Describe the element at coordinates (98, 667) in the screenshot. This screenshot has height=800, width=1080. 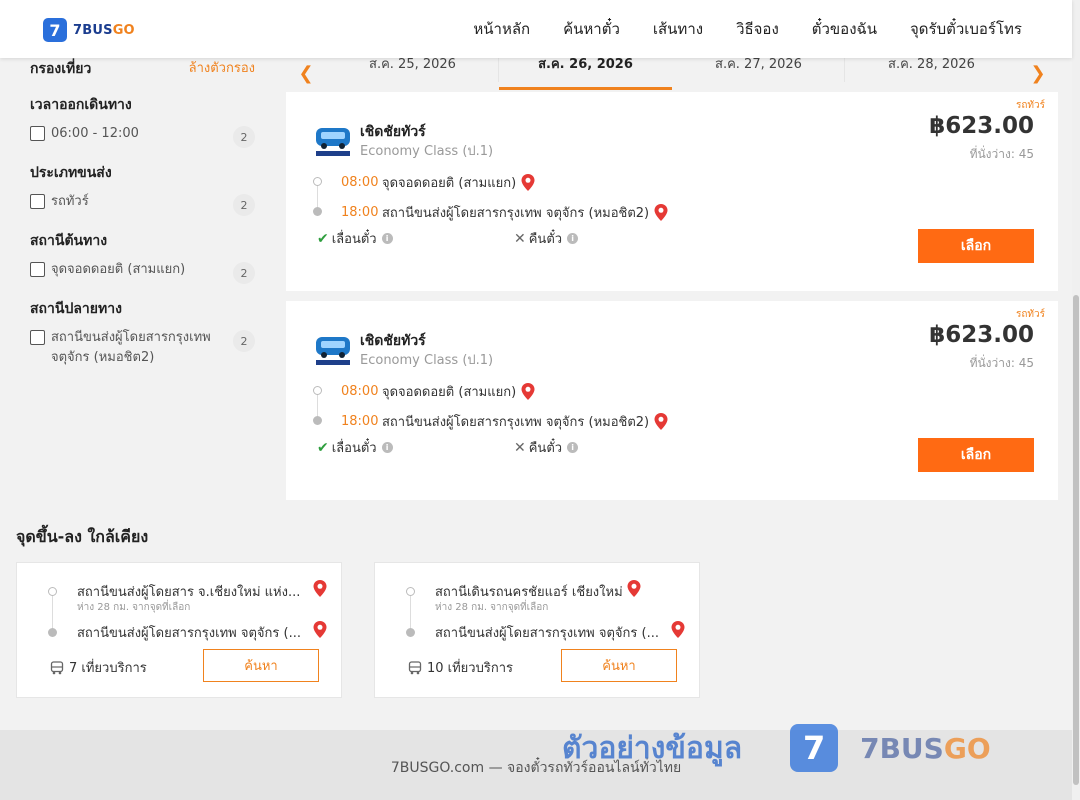
I see `nearby-trip-count: 7 เที่ยวบริการ` at that location.